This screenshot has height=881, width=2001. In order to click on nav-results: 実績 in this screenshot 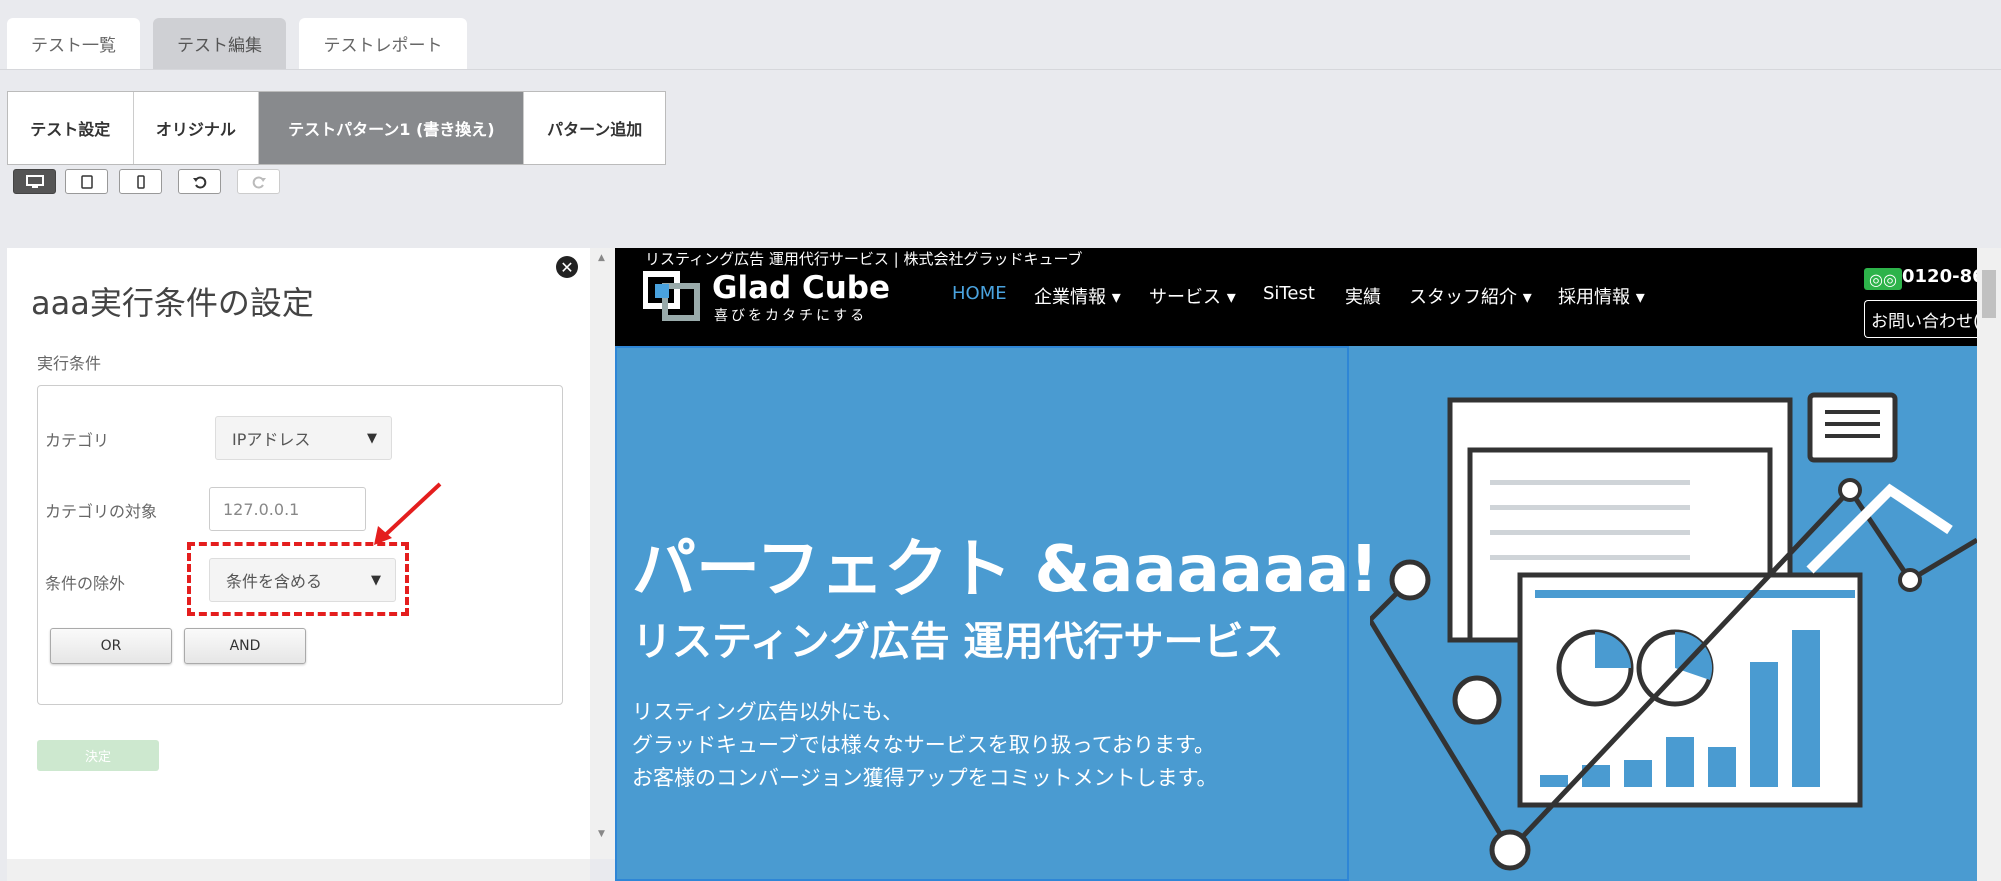, I will do `click(1363, 296)`.